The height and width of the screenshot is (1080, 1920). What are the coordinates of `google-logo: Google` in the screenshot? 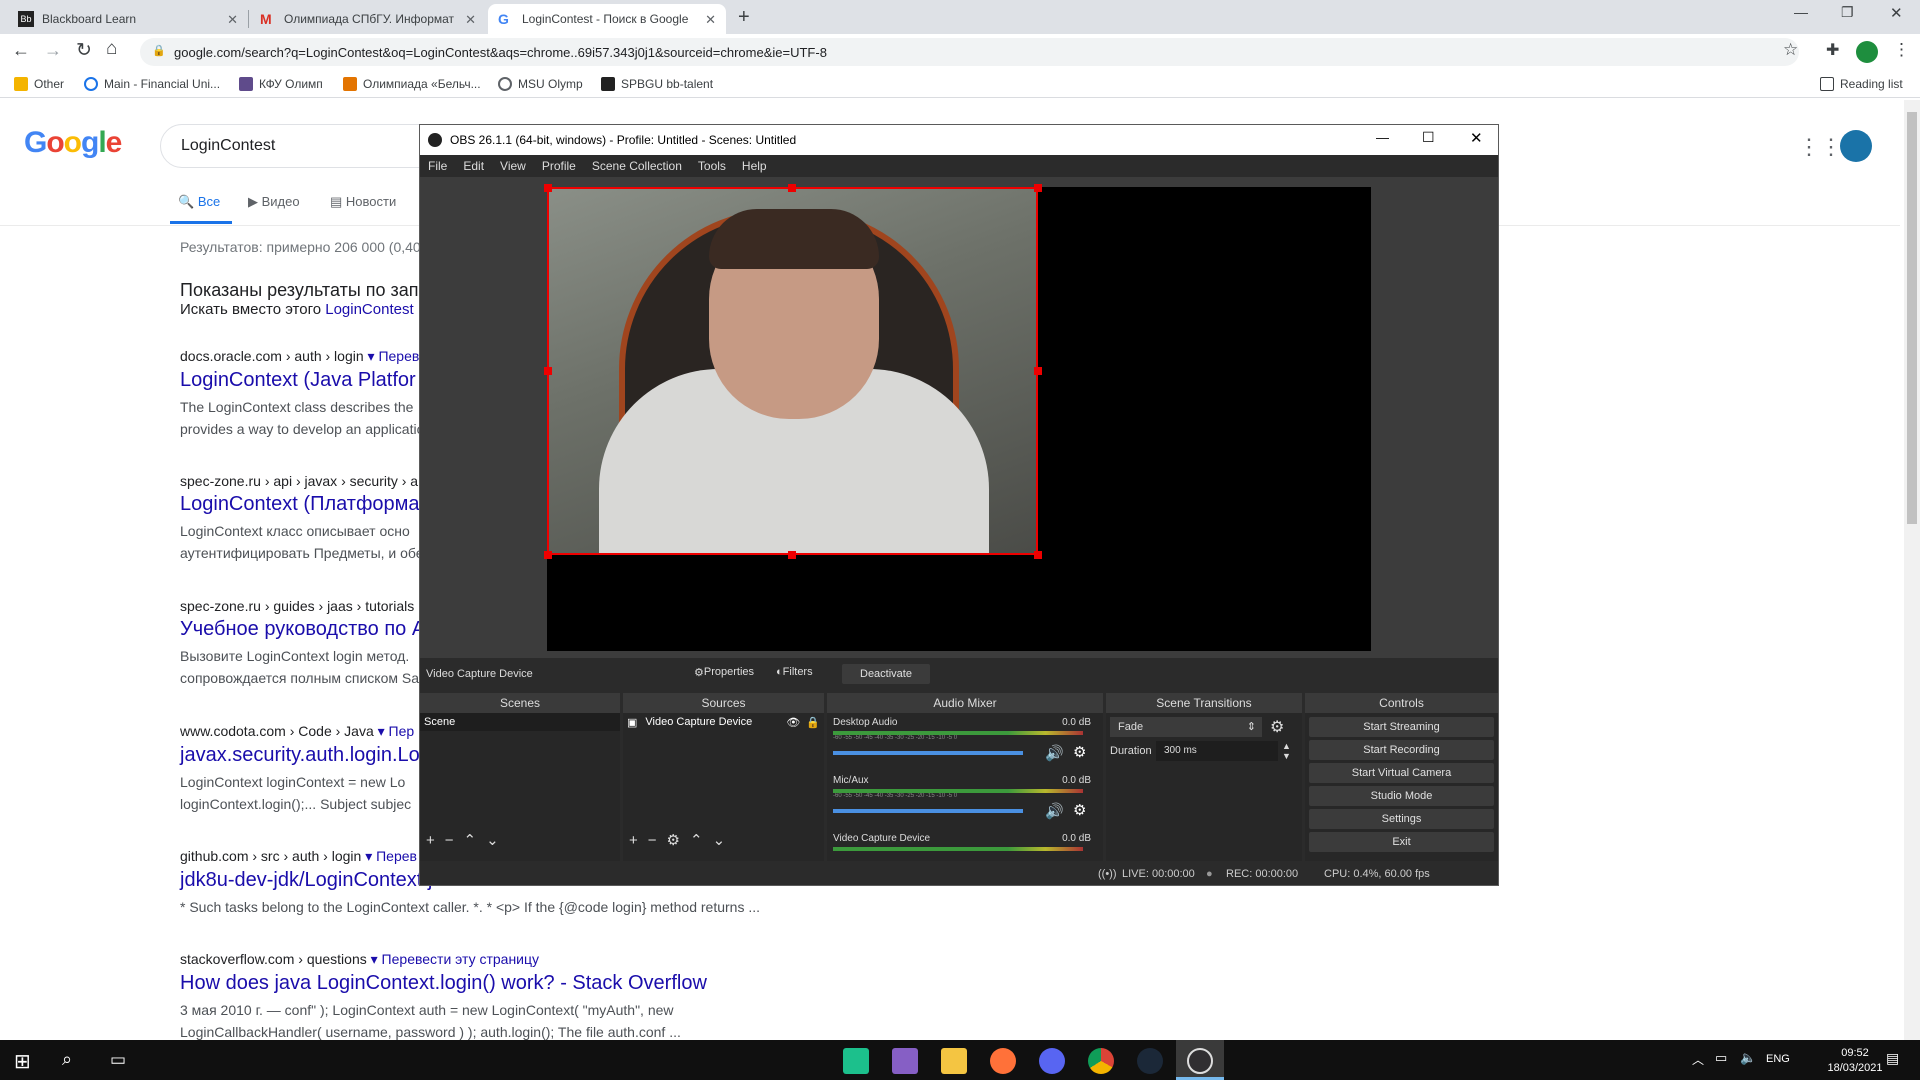 It's located at (73, 143).